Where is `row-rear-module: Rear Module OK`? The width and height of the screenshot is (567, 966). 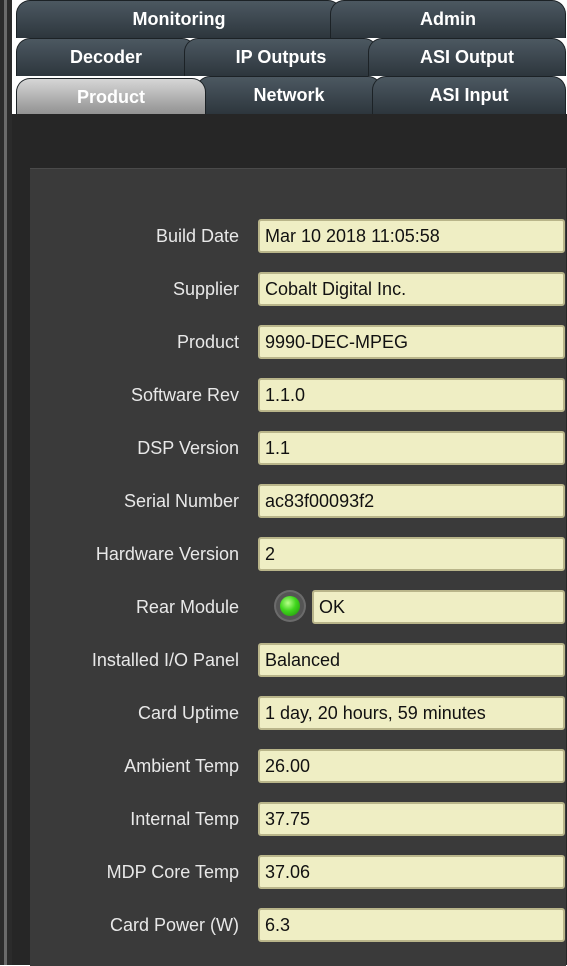 row-rear-module: Rear Module OK is located at coordinates (298, 607).